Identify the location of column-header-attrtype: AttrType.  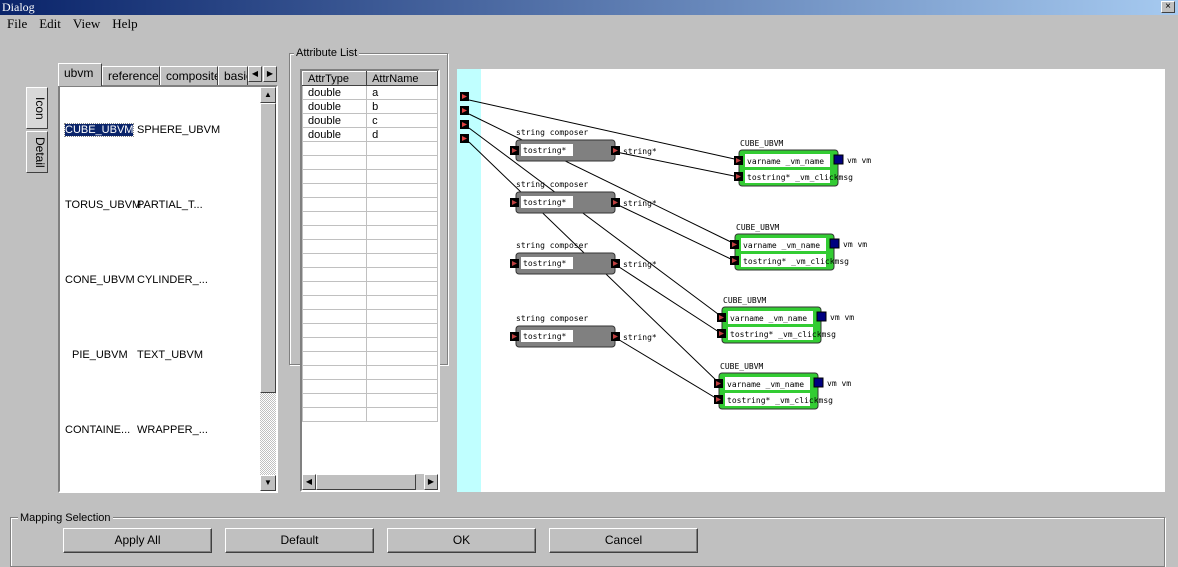
(335, 78).